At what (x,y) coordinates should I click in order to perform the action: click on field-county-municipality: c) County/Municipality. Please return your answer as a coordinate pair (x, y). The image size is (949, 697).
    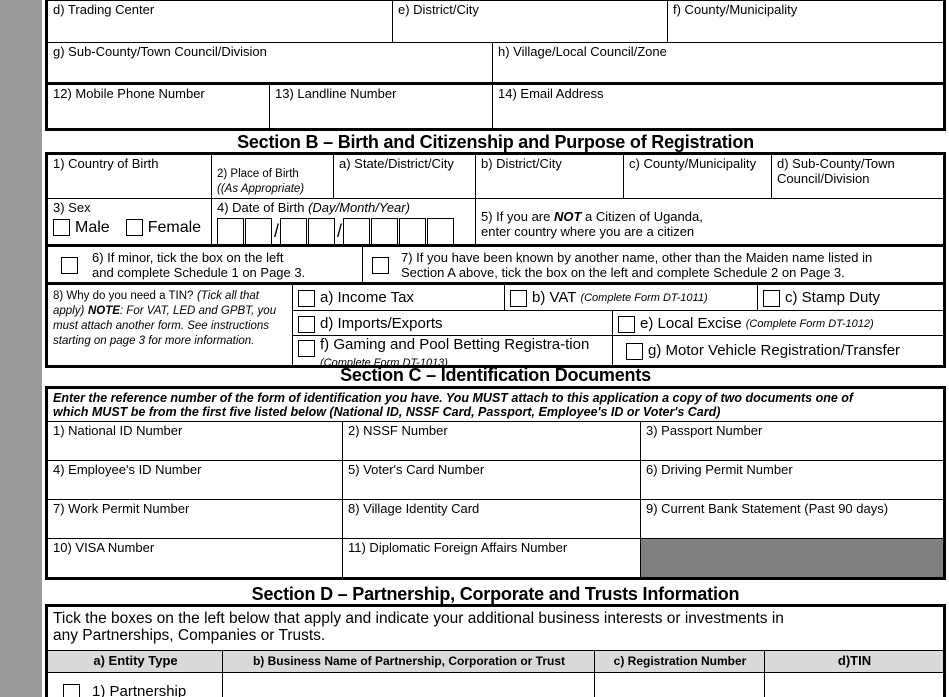
    Looking at the image, I should click on (698, 176).